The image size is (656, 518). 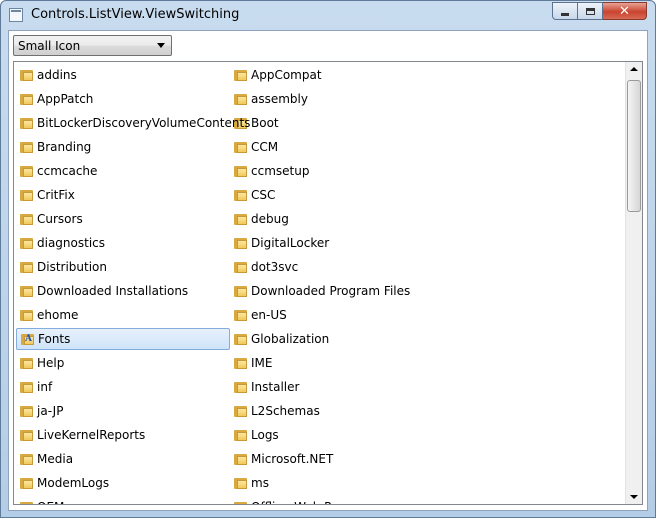 What do you see at coordinates (330, 411) in the screenshot?
I see `list-item: L2Schemas` at bounding box center [330, 411].